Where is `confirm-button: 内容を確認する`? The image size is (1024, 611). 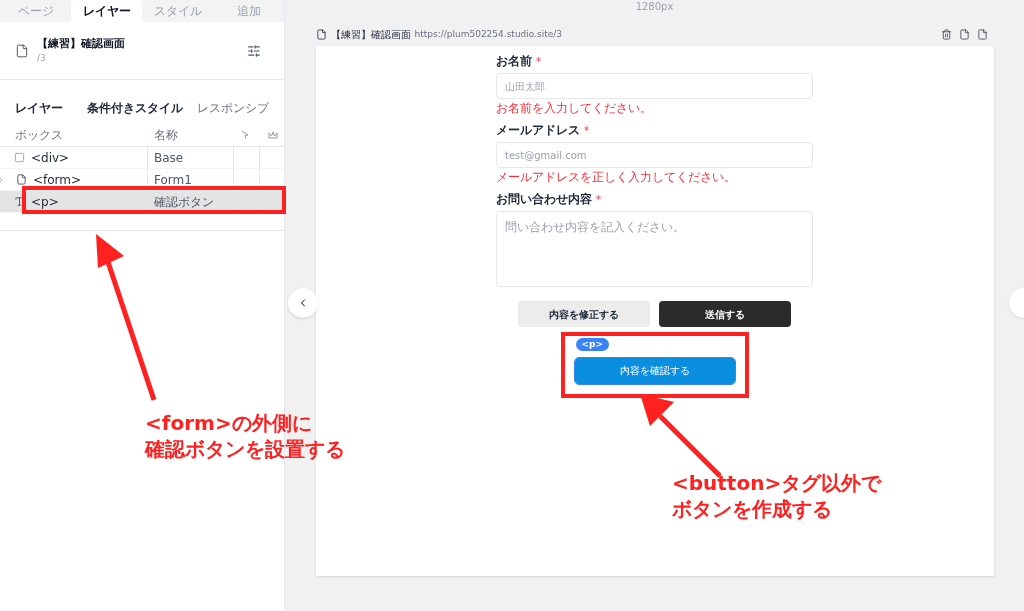 confirm-button: 内容を確認する is located at coordinates (654, 370).